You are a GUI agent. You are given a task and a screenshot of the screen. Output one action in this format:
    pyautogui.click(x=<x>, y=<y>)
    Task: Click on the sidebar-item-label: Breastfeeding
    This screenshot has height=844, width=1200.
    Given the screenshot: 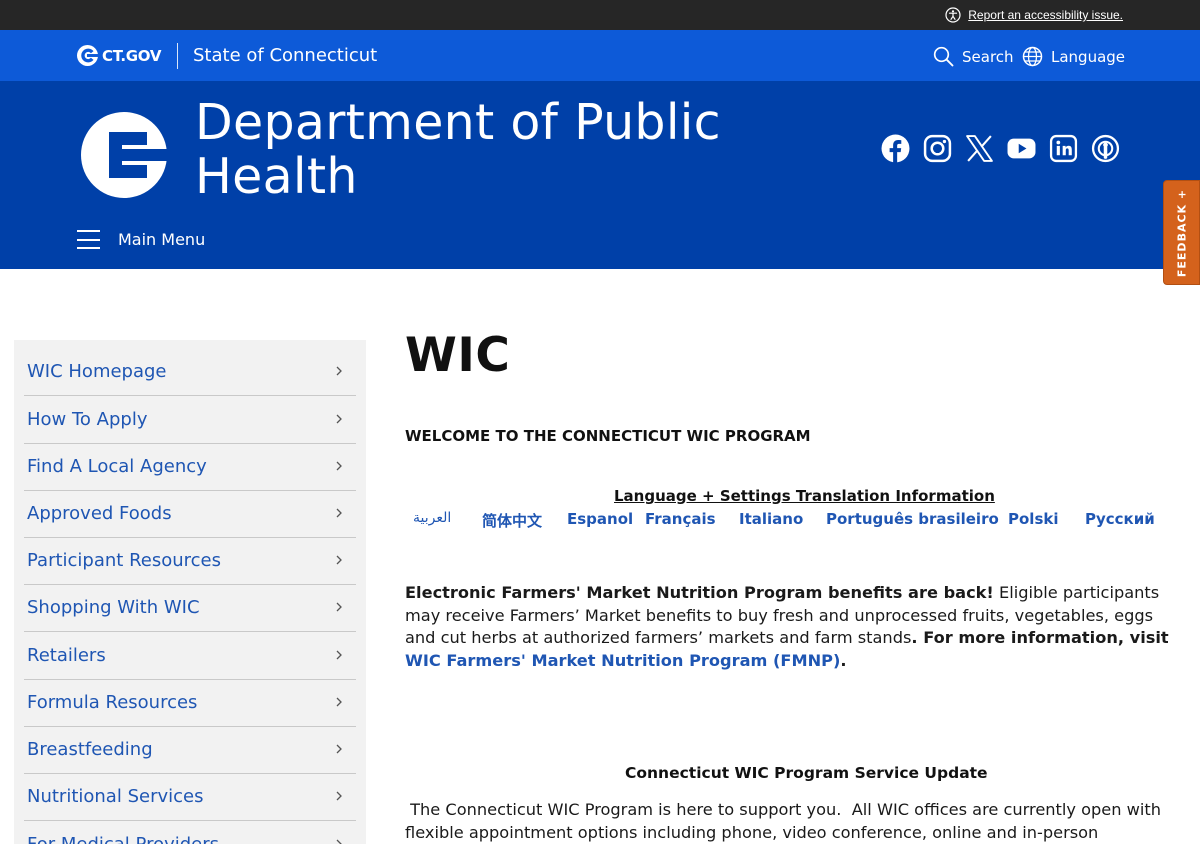 What is the action you would take?
    pyautogui.click(x=90, y=749)
    